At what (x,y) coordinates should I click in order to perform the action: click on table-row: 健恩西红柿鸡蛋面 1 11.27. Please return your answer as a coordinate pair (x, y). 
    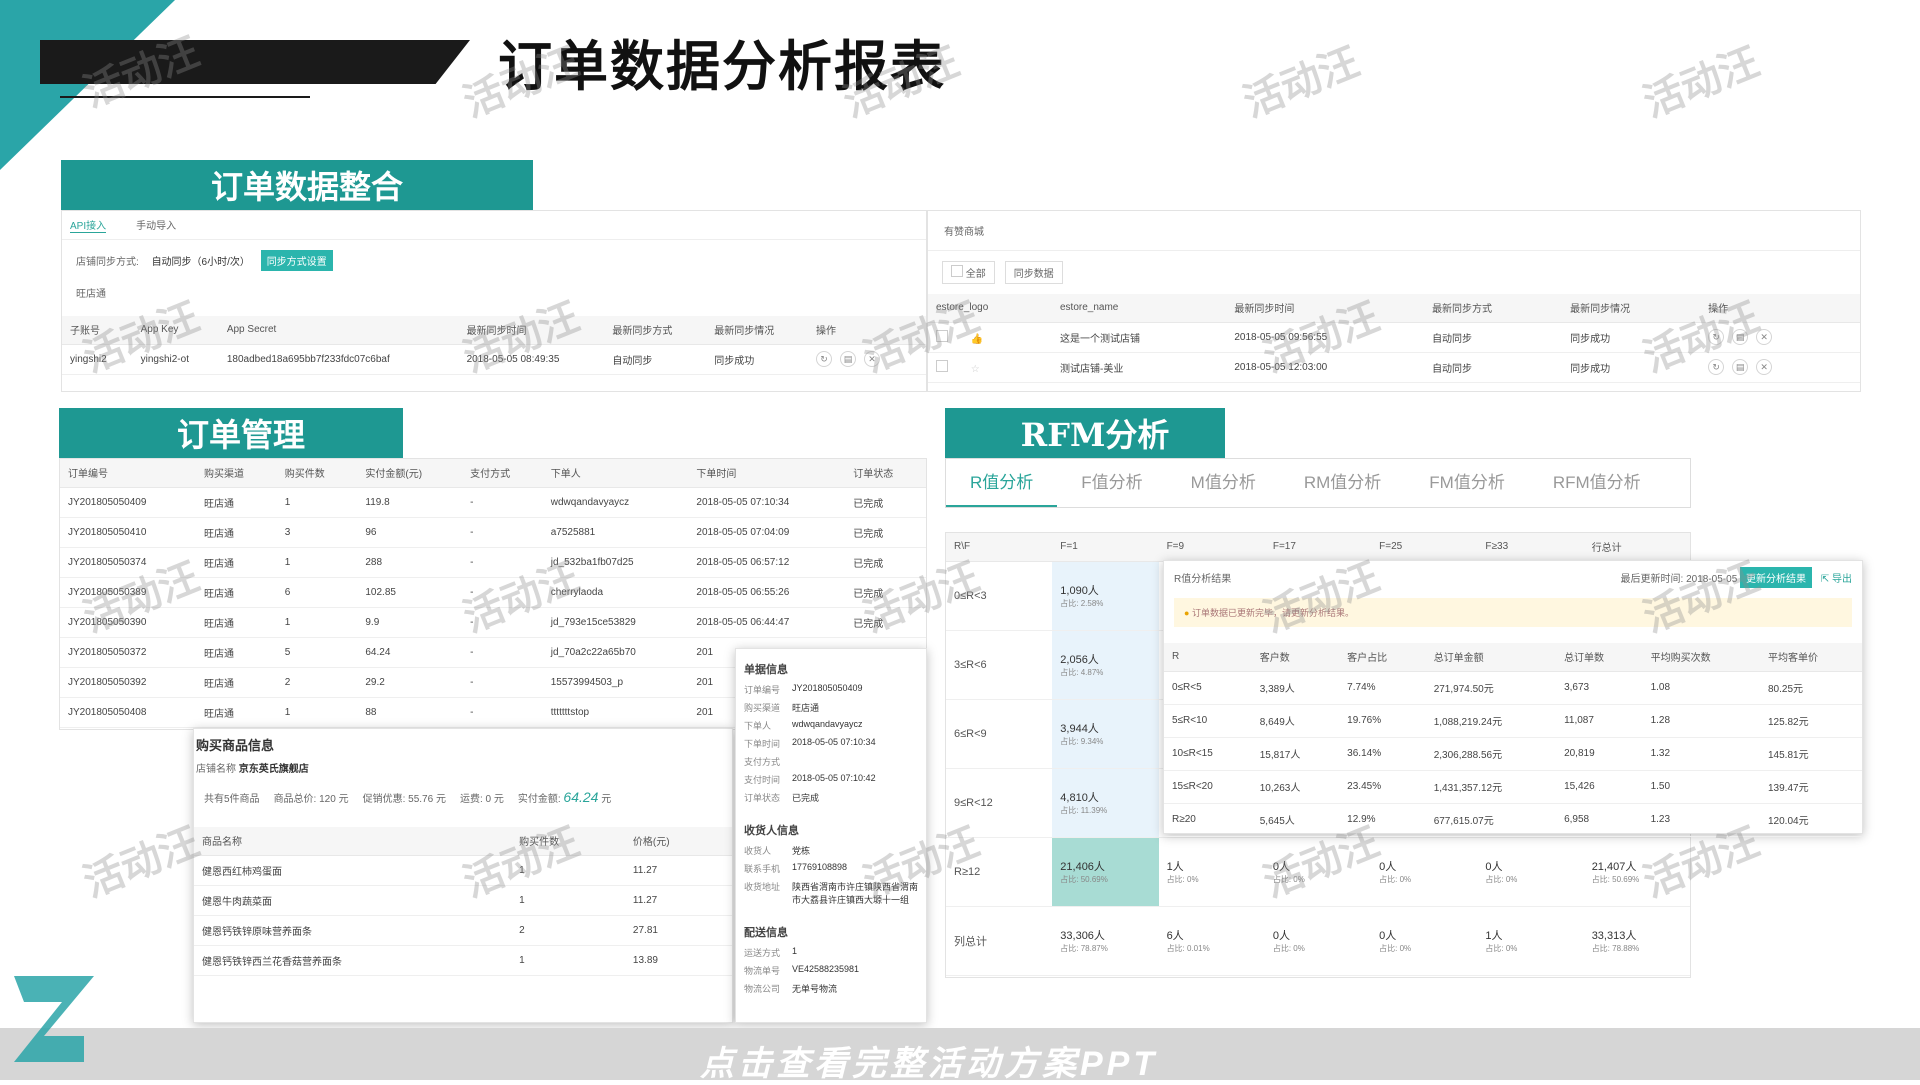
    Looking at the image, I should click on (463, 870).